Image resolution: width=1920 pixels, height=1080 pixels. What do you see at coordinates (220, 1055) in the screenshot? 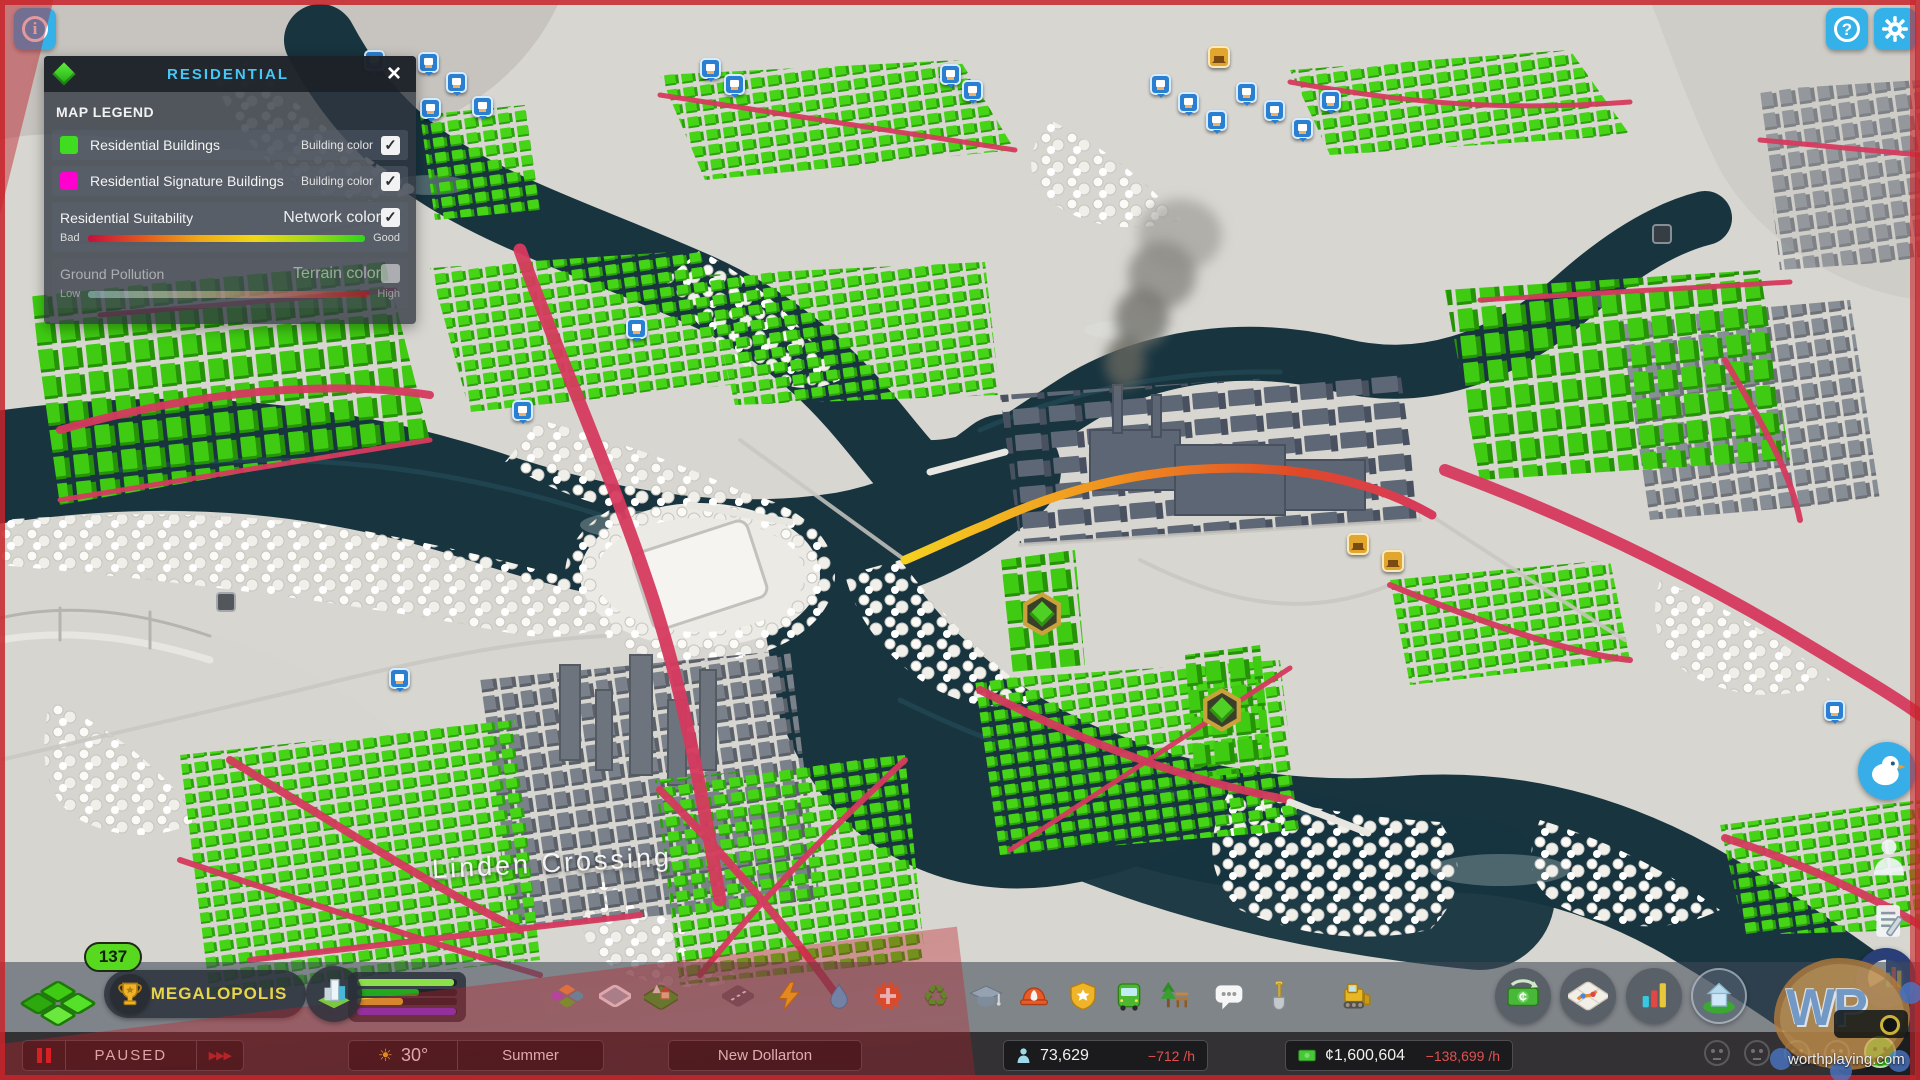
I see `fast-forward-button: ▶▶▶` at bounding box center [220, 1055].